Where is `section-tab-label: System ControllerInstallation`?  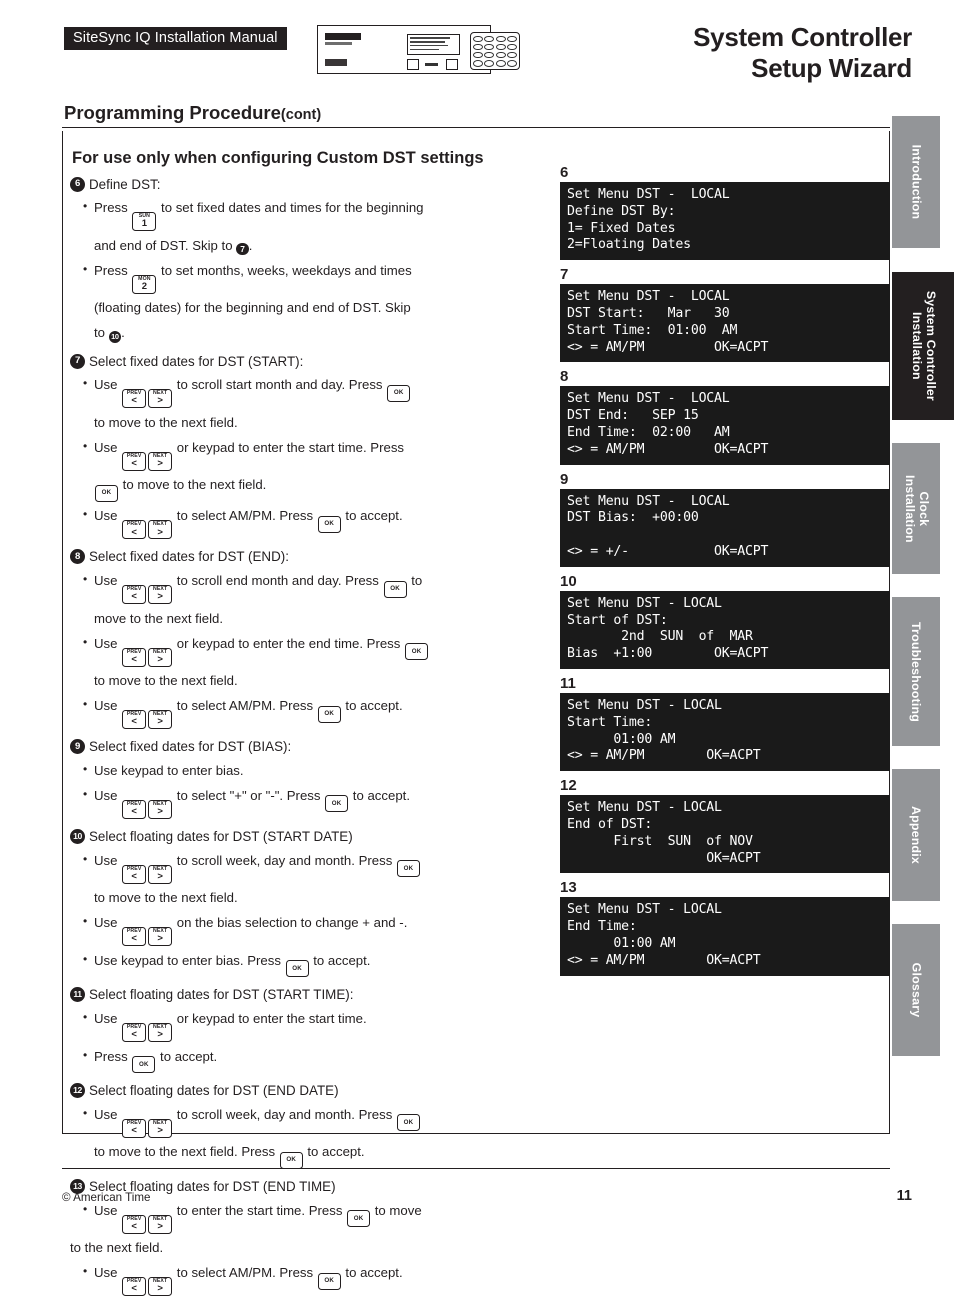
section-tab-label: System ControllerInstallation is located at coordinates (923, 346).